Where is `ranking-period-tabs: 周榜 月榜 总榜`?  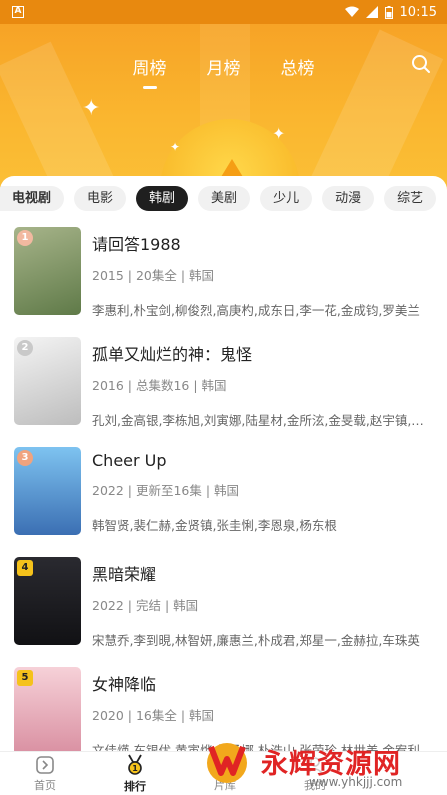
ranking-period-tabs: 周榜 月榜 总榜 is located at coordinates (223, 66).